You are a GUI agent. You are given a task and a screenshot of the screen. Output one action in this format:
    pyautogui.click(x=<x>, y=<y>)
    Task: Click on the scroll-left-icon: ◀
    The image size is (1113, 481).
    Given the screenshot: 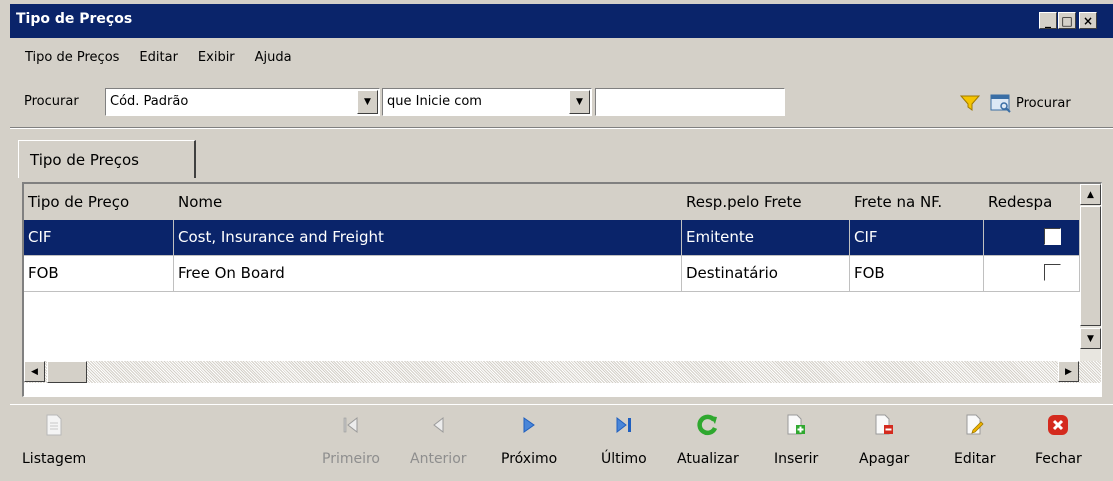 What is the action you would take?
    pyautogui.click(x=34, y=371)
    